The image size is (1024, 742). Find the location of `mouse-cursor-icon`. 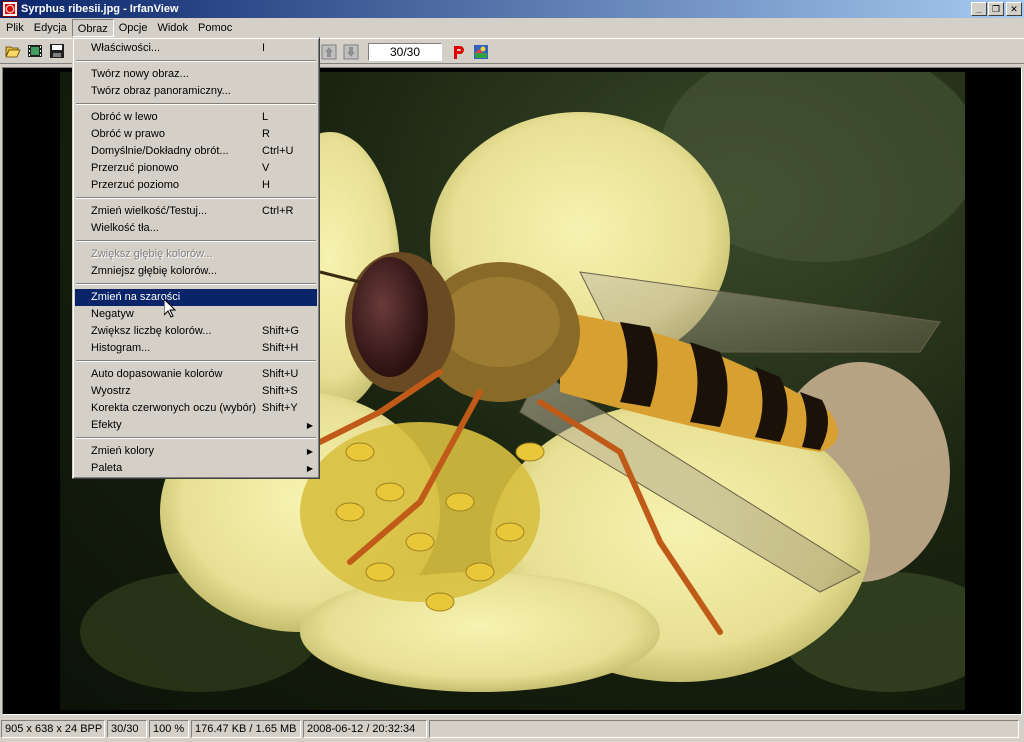

mouse-cursor-icon is located at coordinates (170, 308).